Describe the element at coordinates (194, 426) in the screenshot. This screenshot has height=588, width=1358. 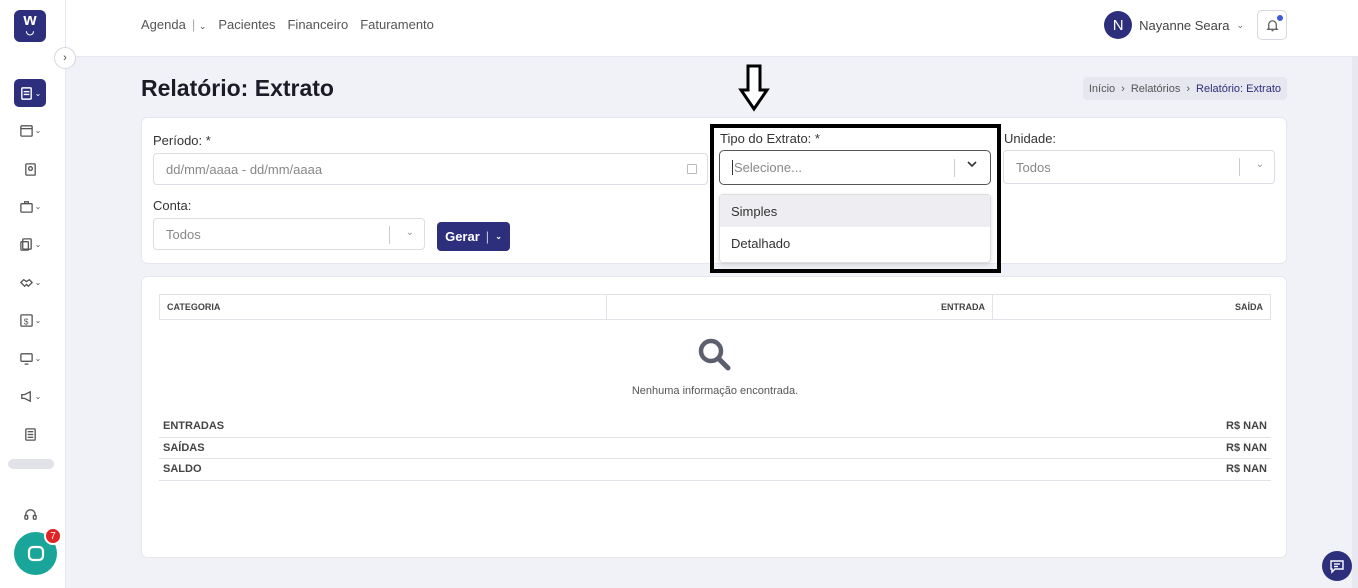
I see `total-label: ENTRADAS` at that location.